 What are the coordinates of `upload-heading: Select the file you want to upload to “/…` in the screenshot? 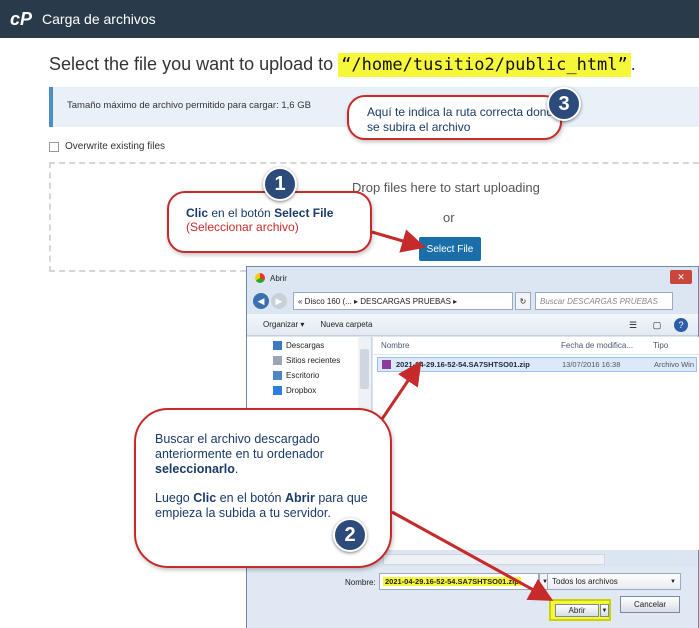 It's located at (342, 65).